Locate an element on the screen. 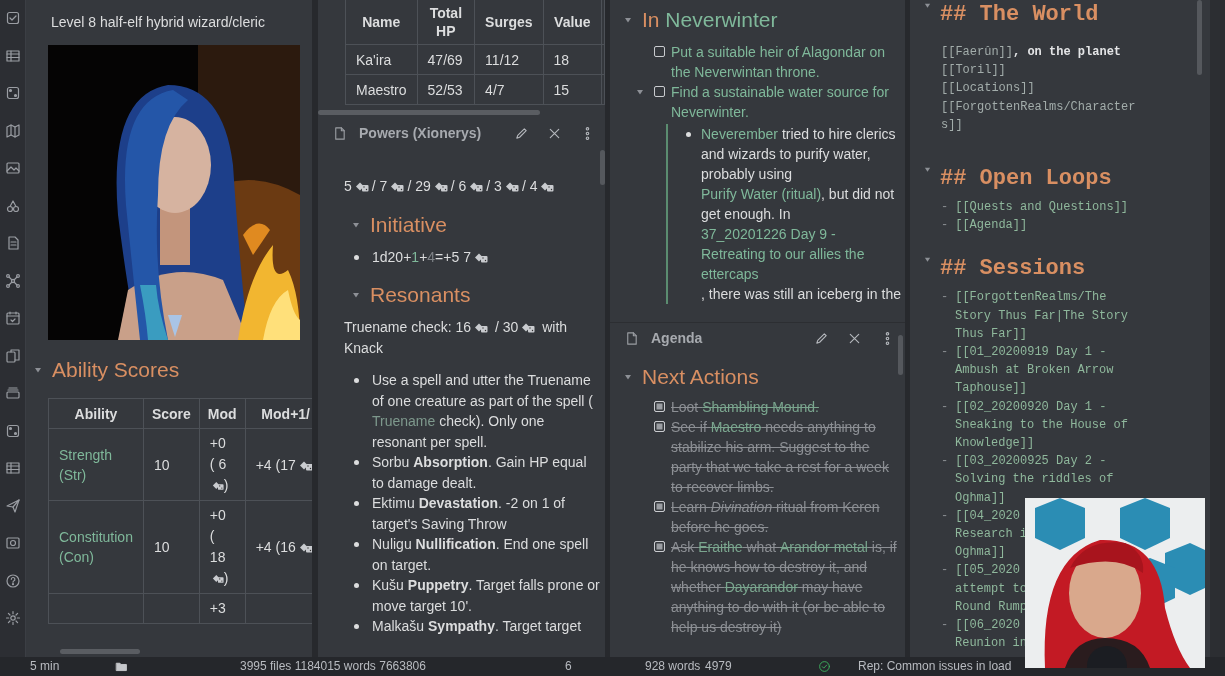 This screenshot has width=1225, height=676. link: Taphouse]] is located at coordinates (991, 388).